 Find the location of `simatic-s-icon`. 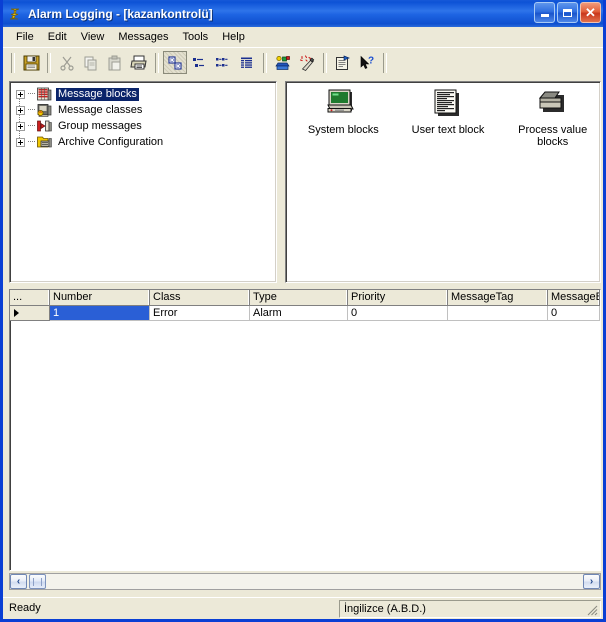

simatic-s-icon is located at coordinates (15, 14).